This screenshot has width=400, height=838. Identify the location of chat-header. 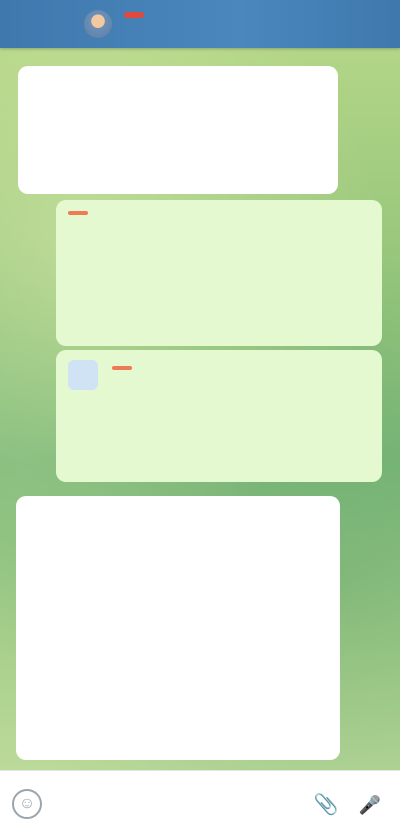
(200, 24).